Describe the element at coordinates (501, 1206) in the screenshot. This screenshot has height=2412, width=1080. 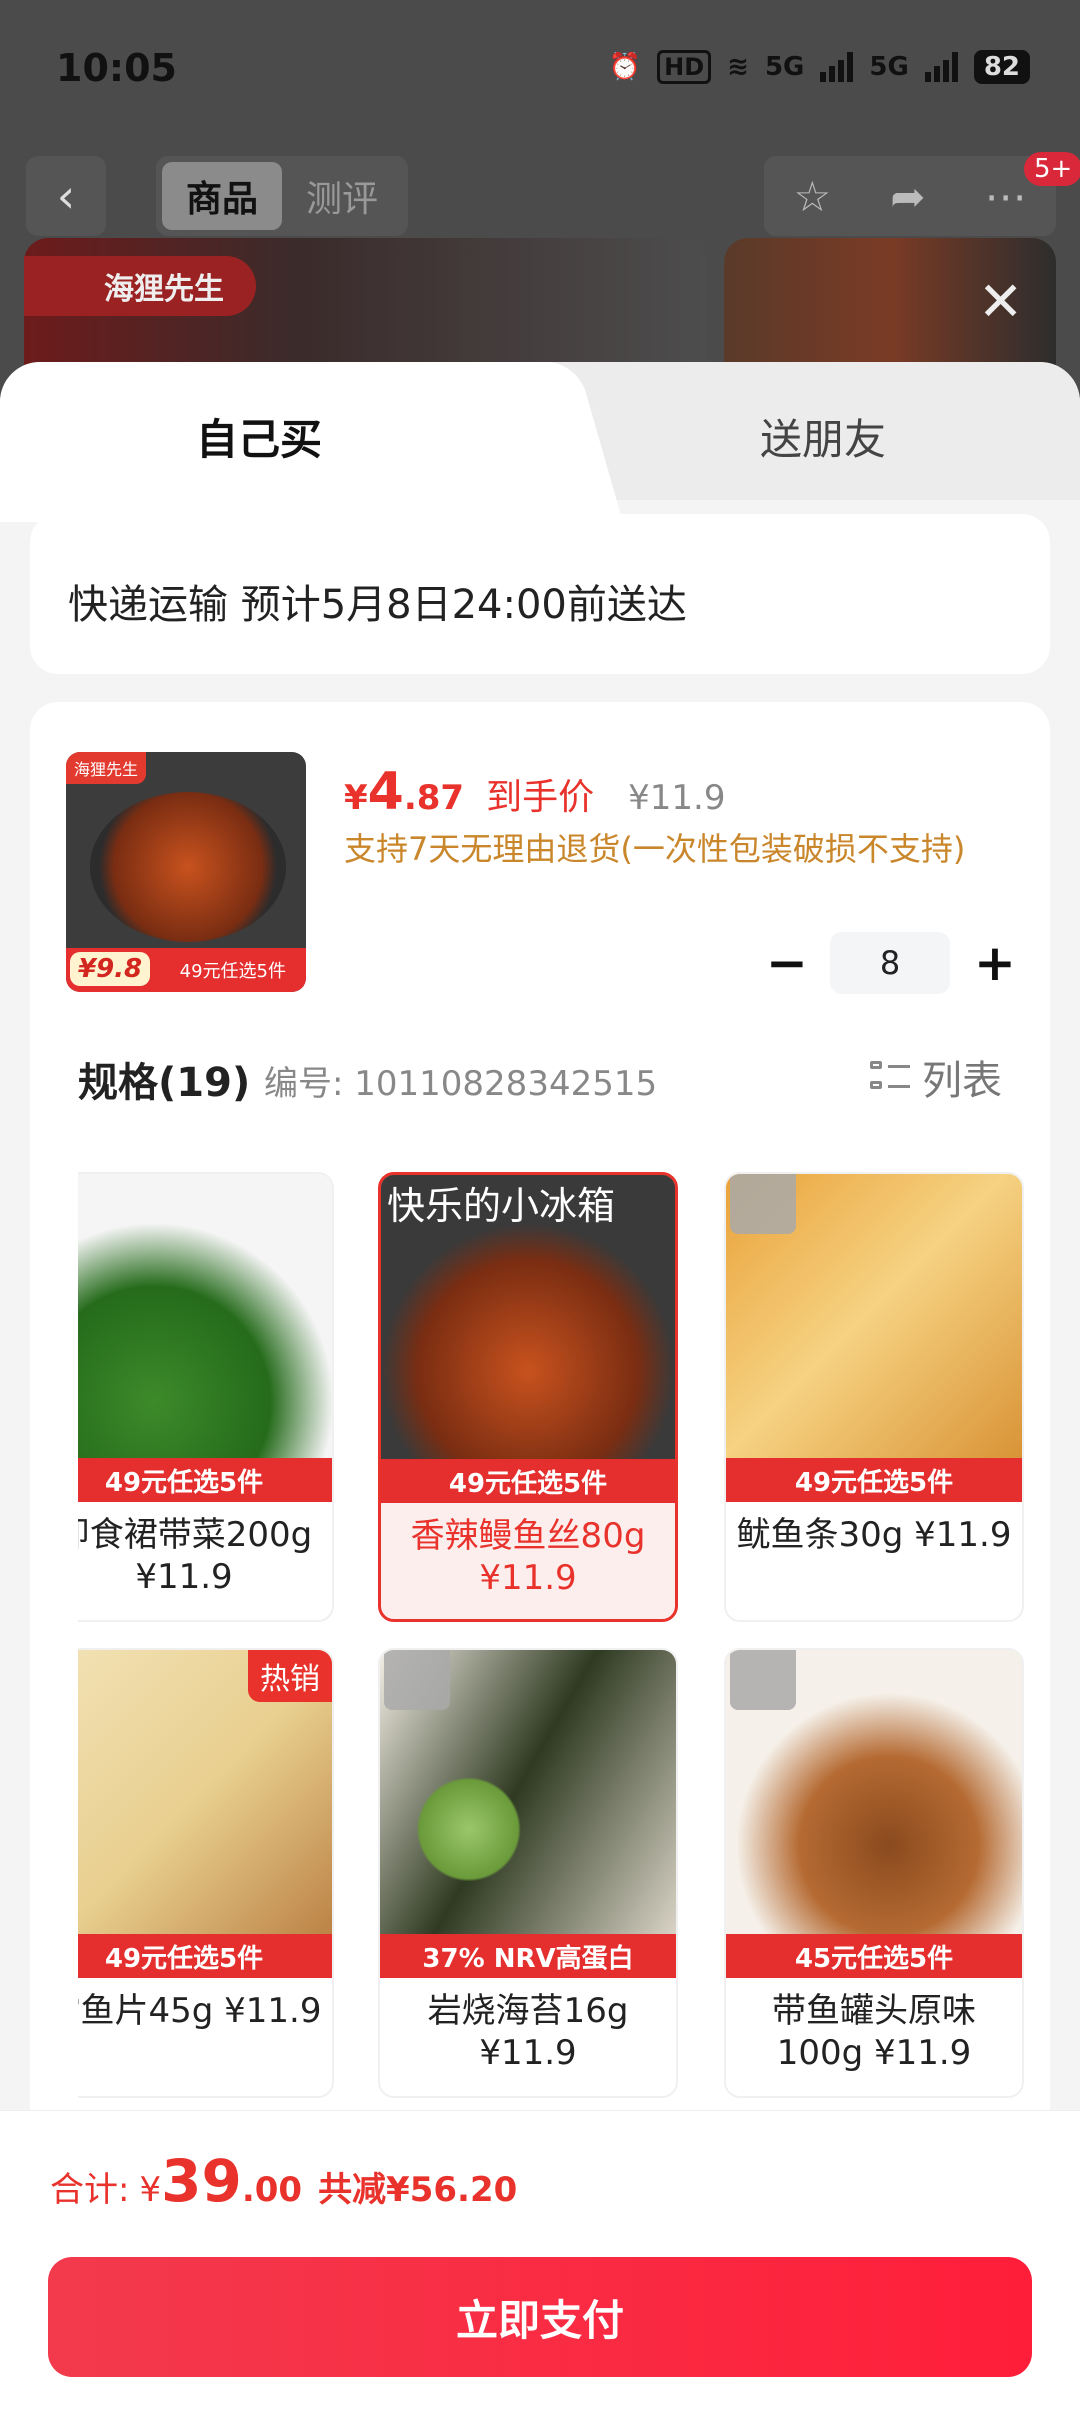
I see `watermark-text: 快乐的小冰箱` at that location.